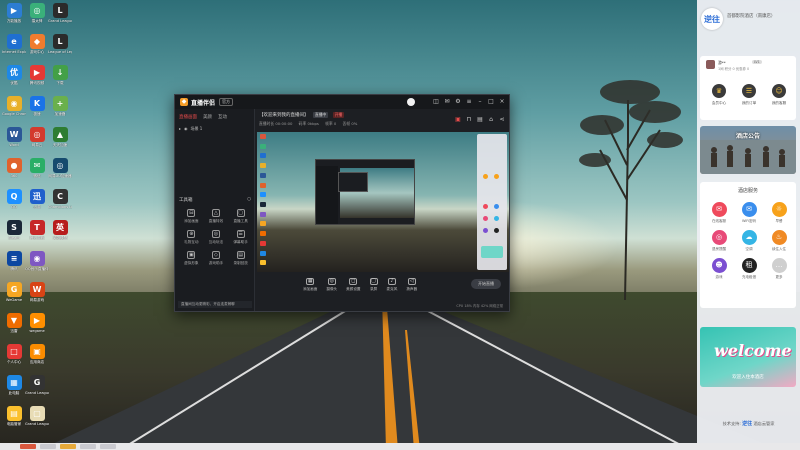 The image size is (800, 450). I want to click on desktop-icon: S Steam, so click(14, 230).